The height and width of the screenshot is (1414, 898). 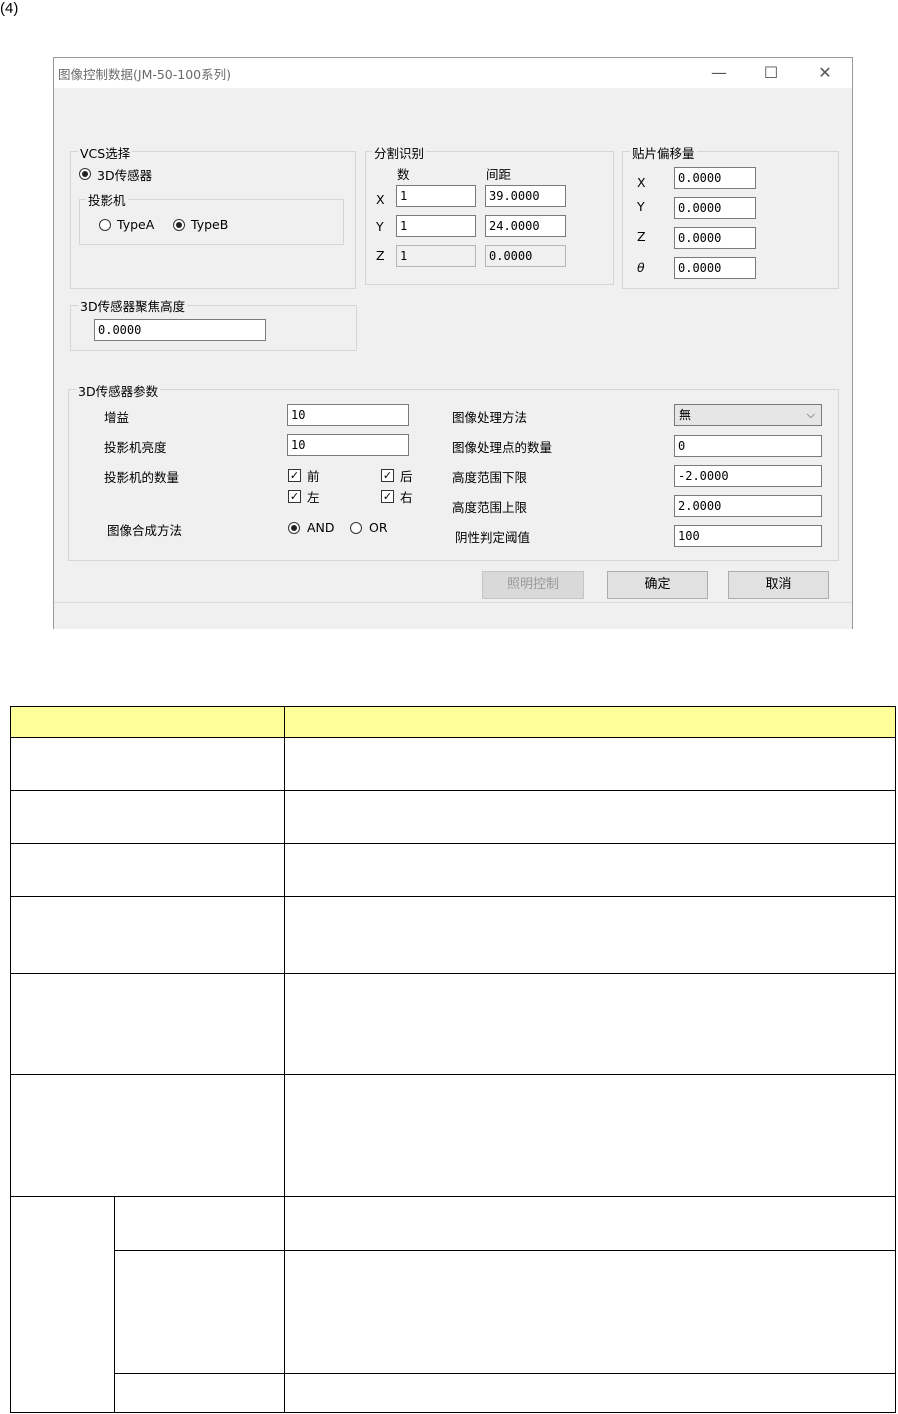 I want to click on offset-y-label: Y, so click(x=641, y=206).